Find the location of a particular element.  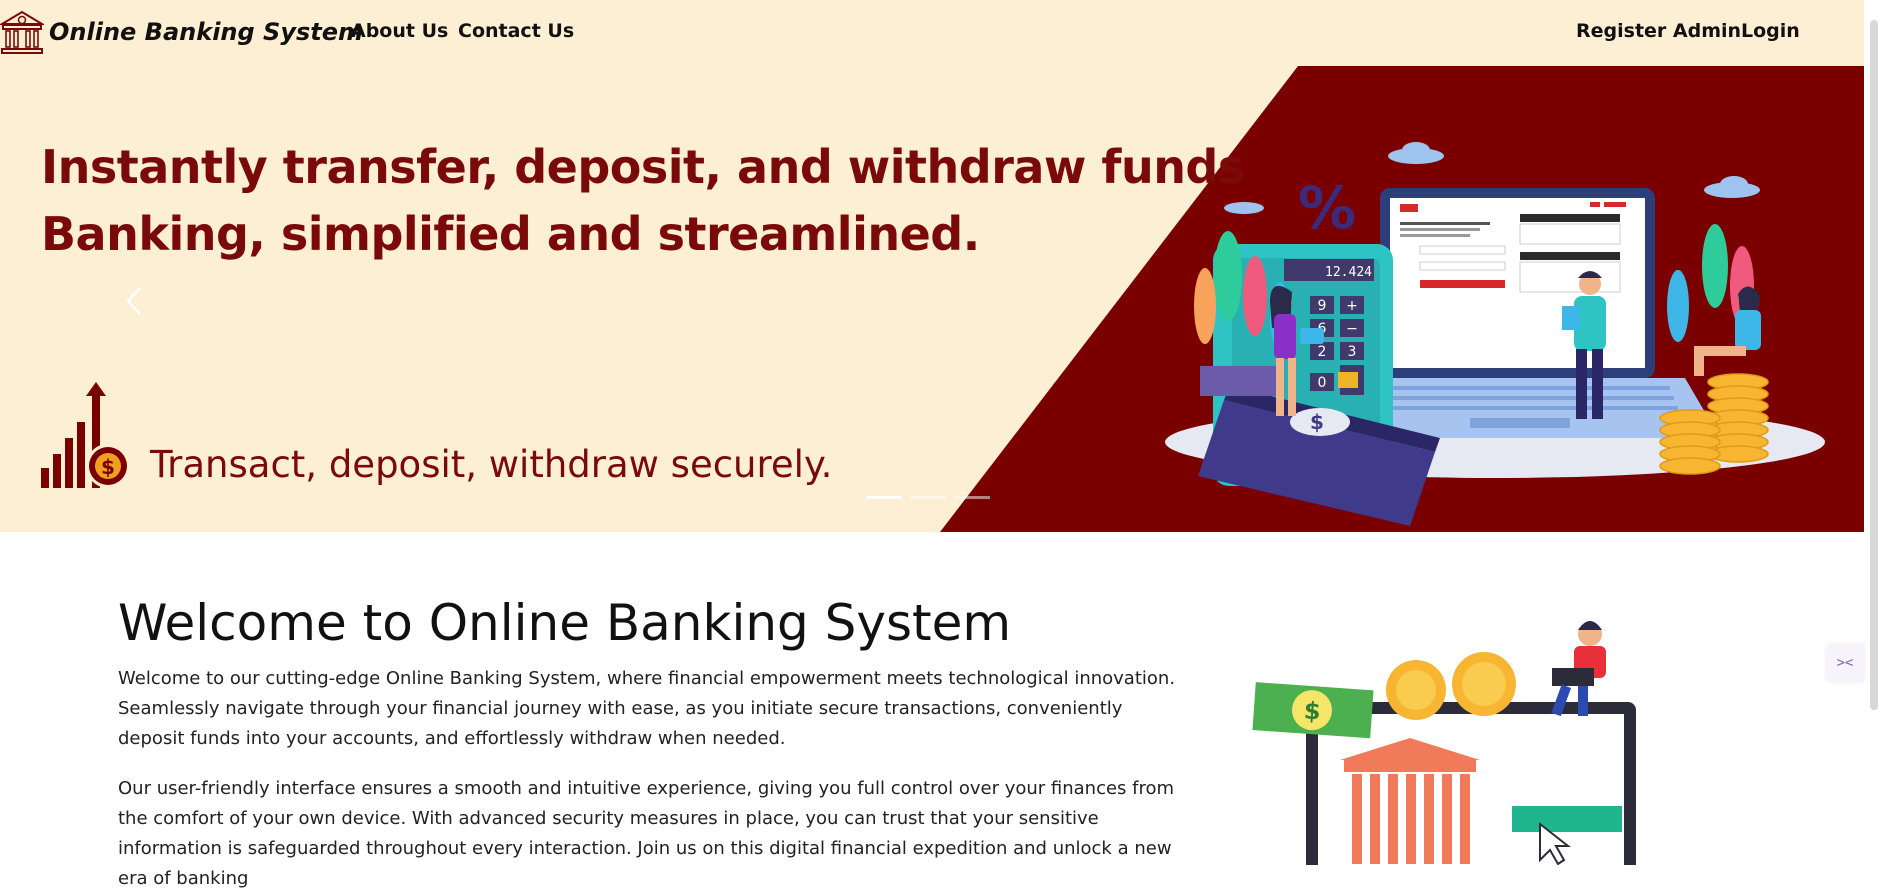

brand: Online Banking System is located at coordinates (181, 32).